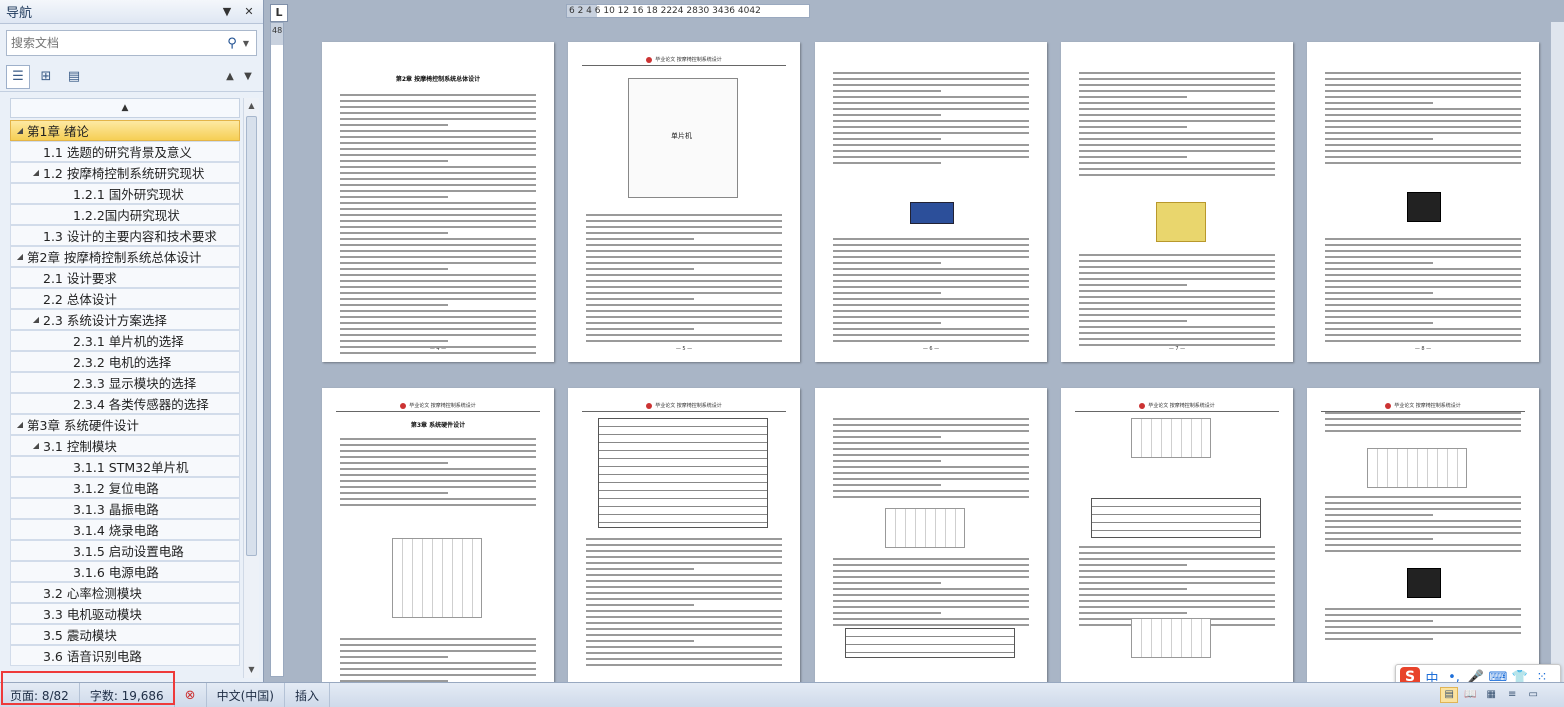 This screenshot has height=707, width=1564. I want to click on heading-tree-item: 1.2.1 国外研究现状, so click(125, 193).